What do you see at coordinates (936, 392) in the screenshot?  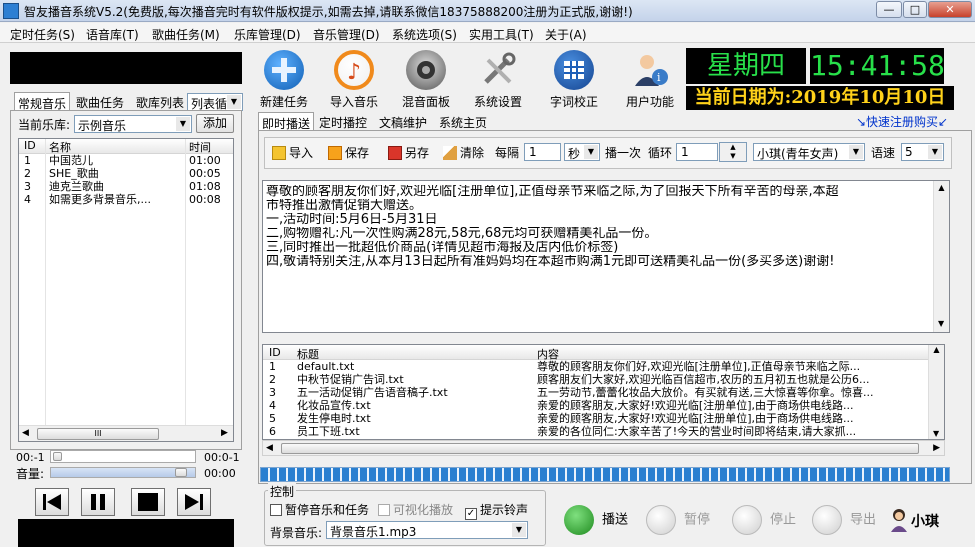 I see `file-list-scrollbar: ▲ ▼` at bounding box center [936, 392].